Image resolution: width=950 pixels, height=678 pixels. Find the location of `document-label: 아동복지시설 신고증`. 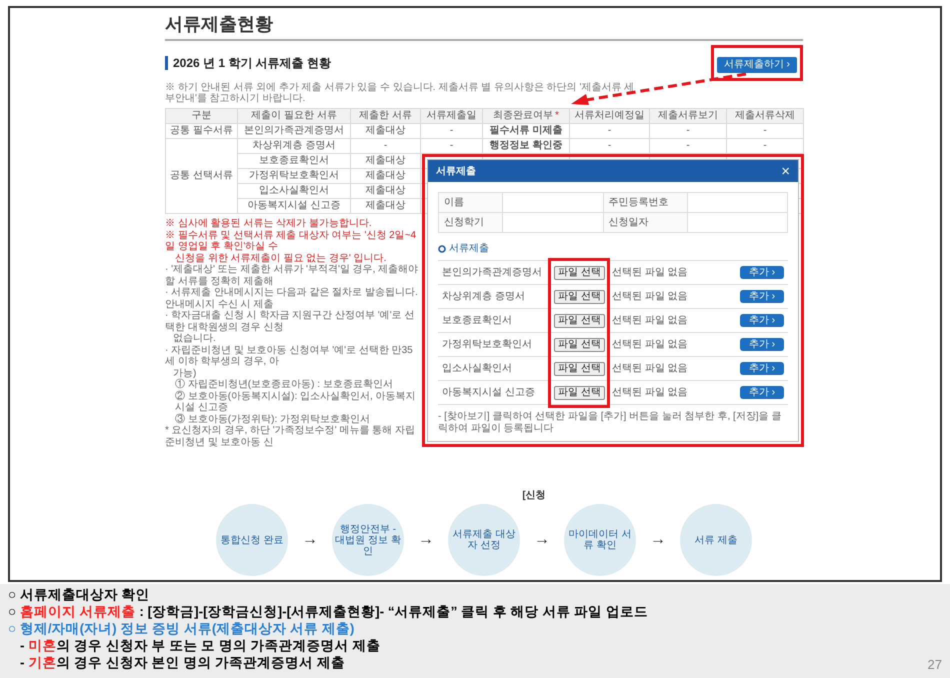

document-label: 아동복지시설 신고증 is located at coordinates (489, 393).